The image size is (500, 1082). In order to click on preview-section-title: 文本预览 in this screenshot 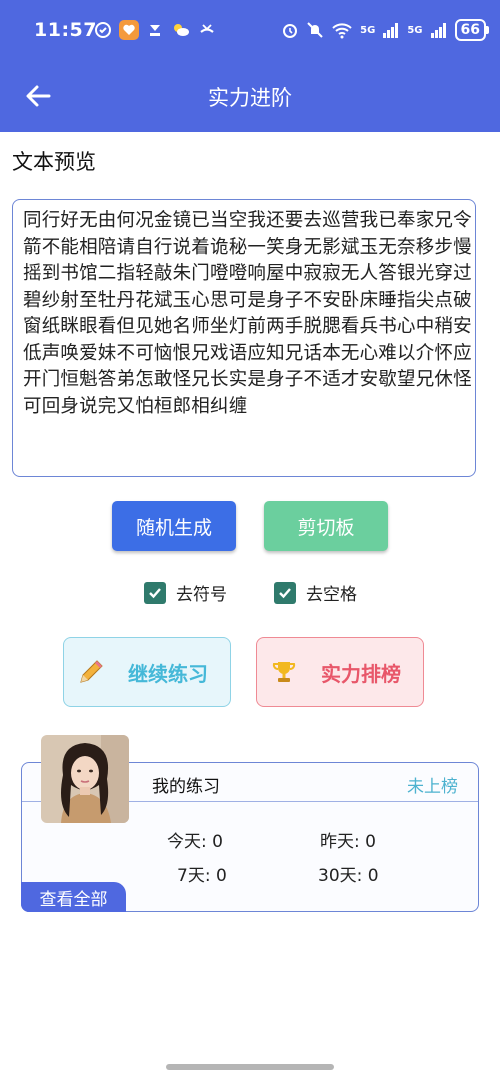, I will do `click(54, 162)`.